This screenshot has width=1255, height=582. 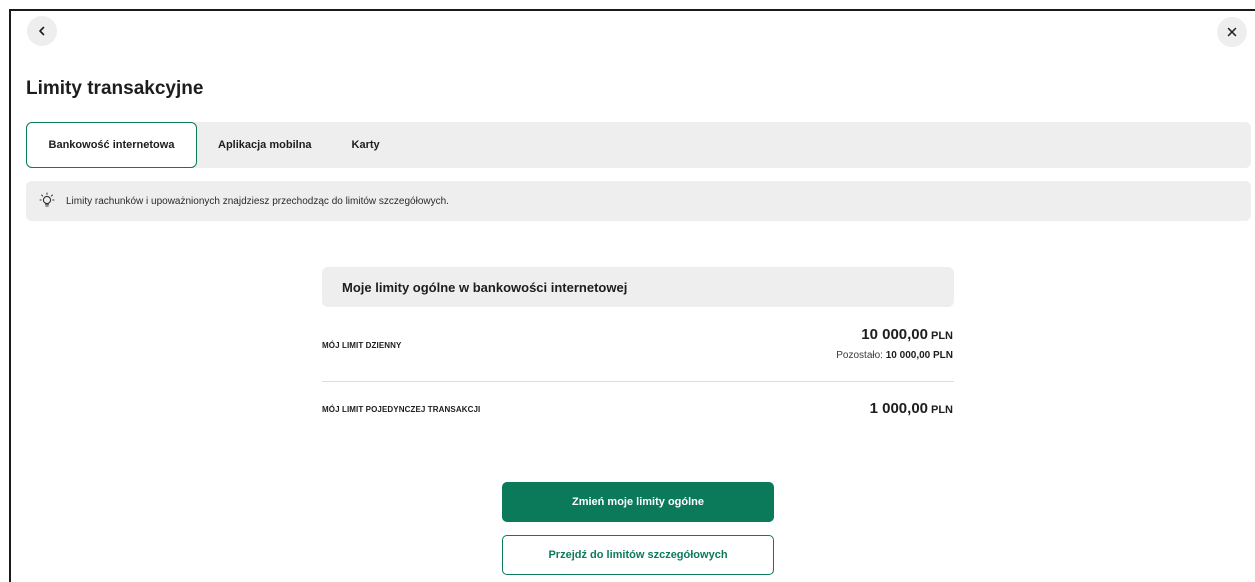 I want to click on change-limits-button: Zmień moje limity ogólne, so click(x=638, y=502).